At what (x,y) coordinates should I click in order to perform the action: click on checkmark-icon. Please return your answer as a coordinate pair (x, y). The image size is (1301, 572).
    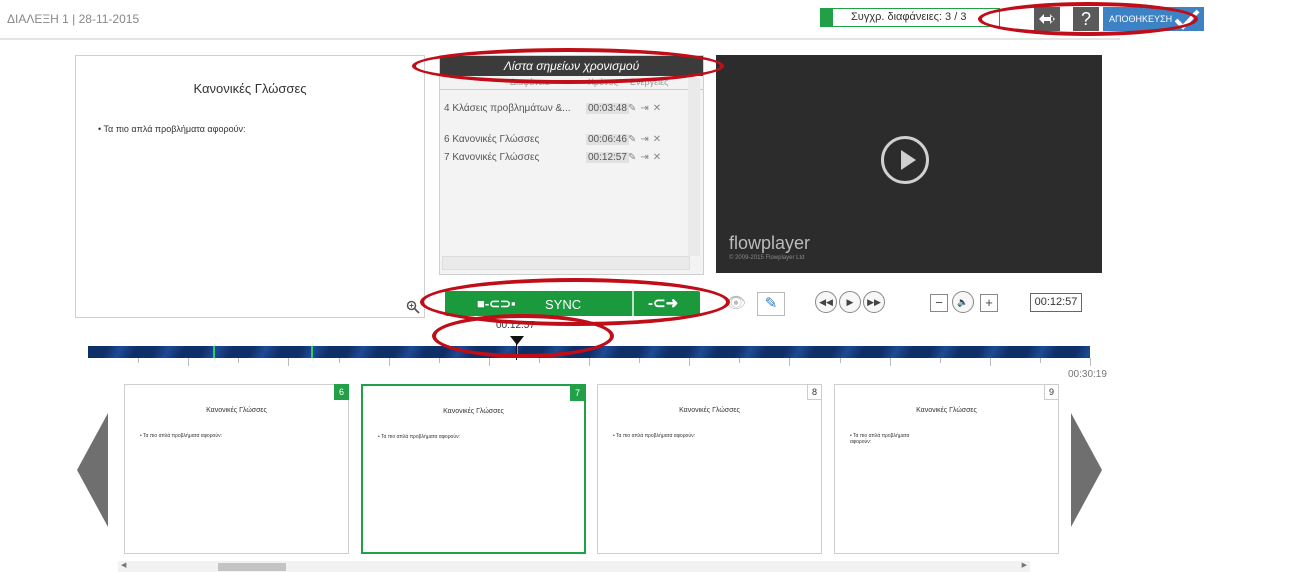
    Looking at the image, I should click on (1187, 19).